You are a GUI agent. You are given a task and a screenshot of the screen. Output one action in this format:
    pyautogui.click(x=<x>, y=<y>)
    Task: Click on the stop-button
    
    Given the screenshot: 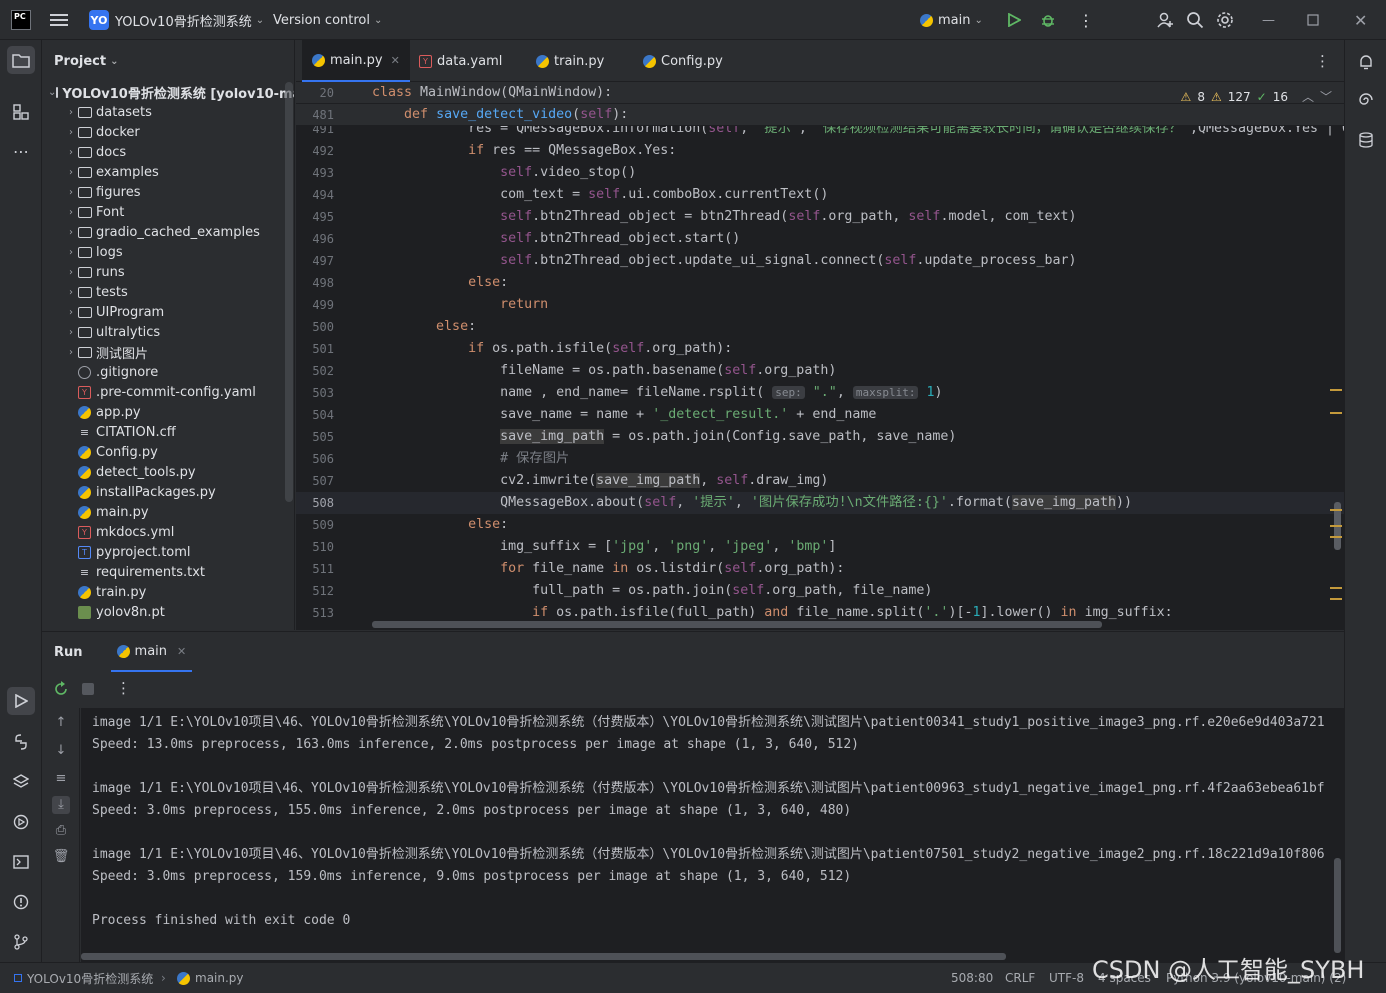 What is the action you would take?
    pyautogui.click(x=88, y=689)
    